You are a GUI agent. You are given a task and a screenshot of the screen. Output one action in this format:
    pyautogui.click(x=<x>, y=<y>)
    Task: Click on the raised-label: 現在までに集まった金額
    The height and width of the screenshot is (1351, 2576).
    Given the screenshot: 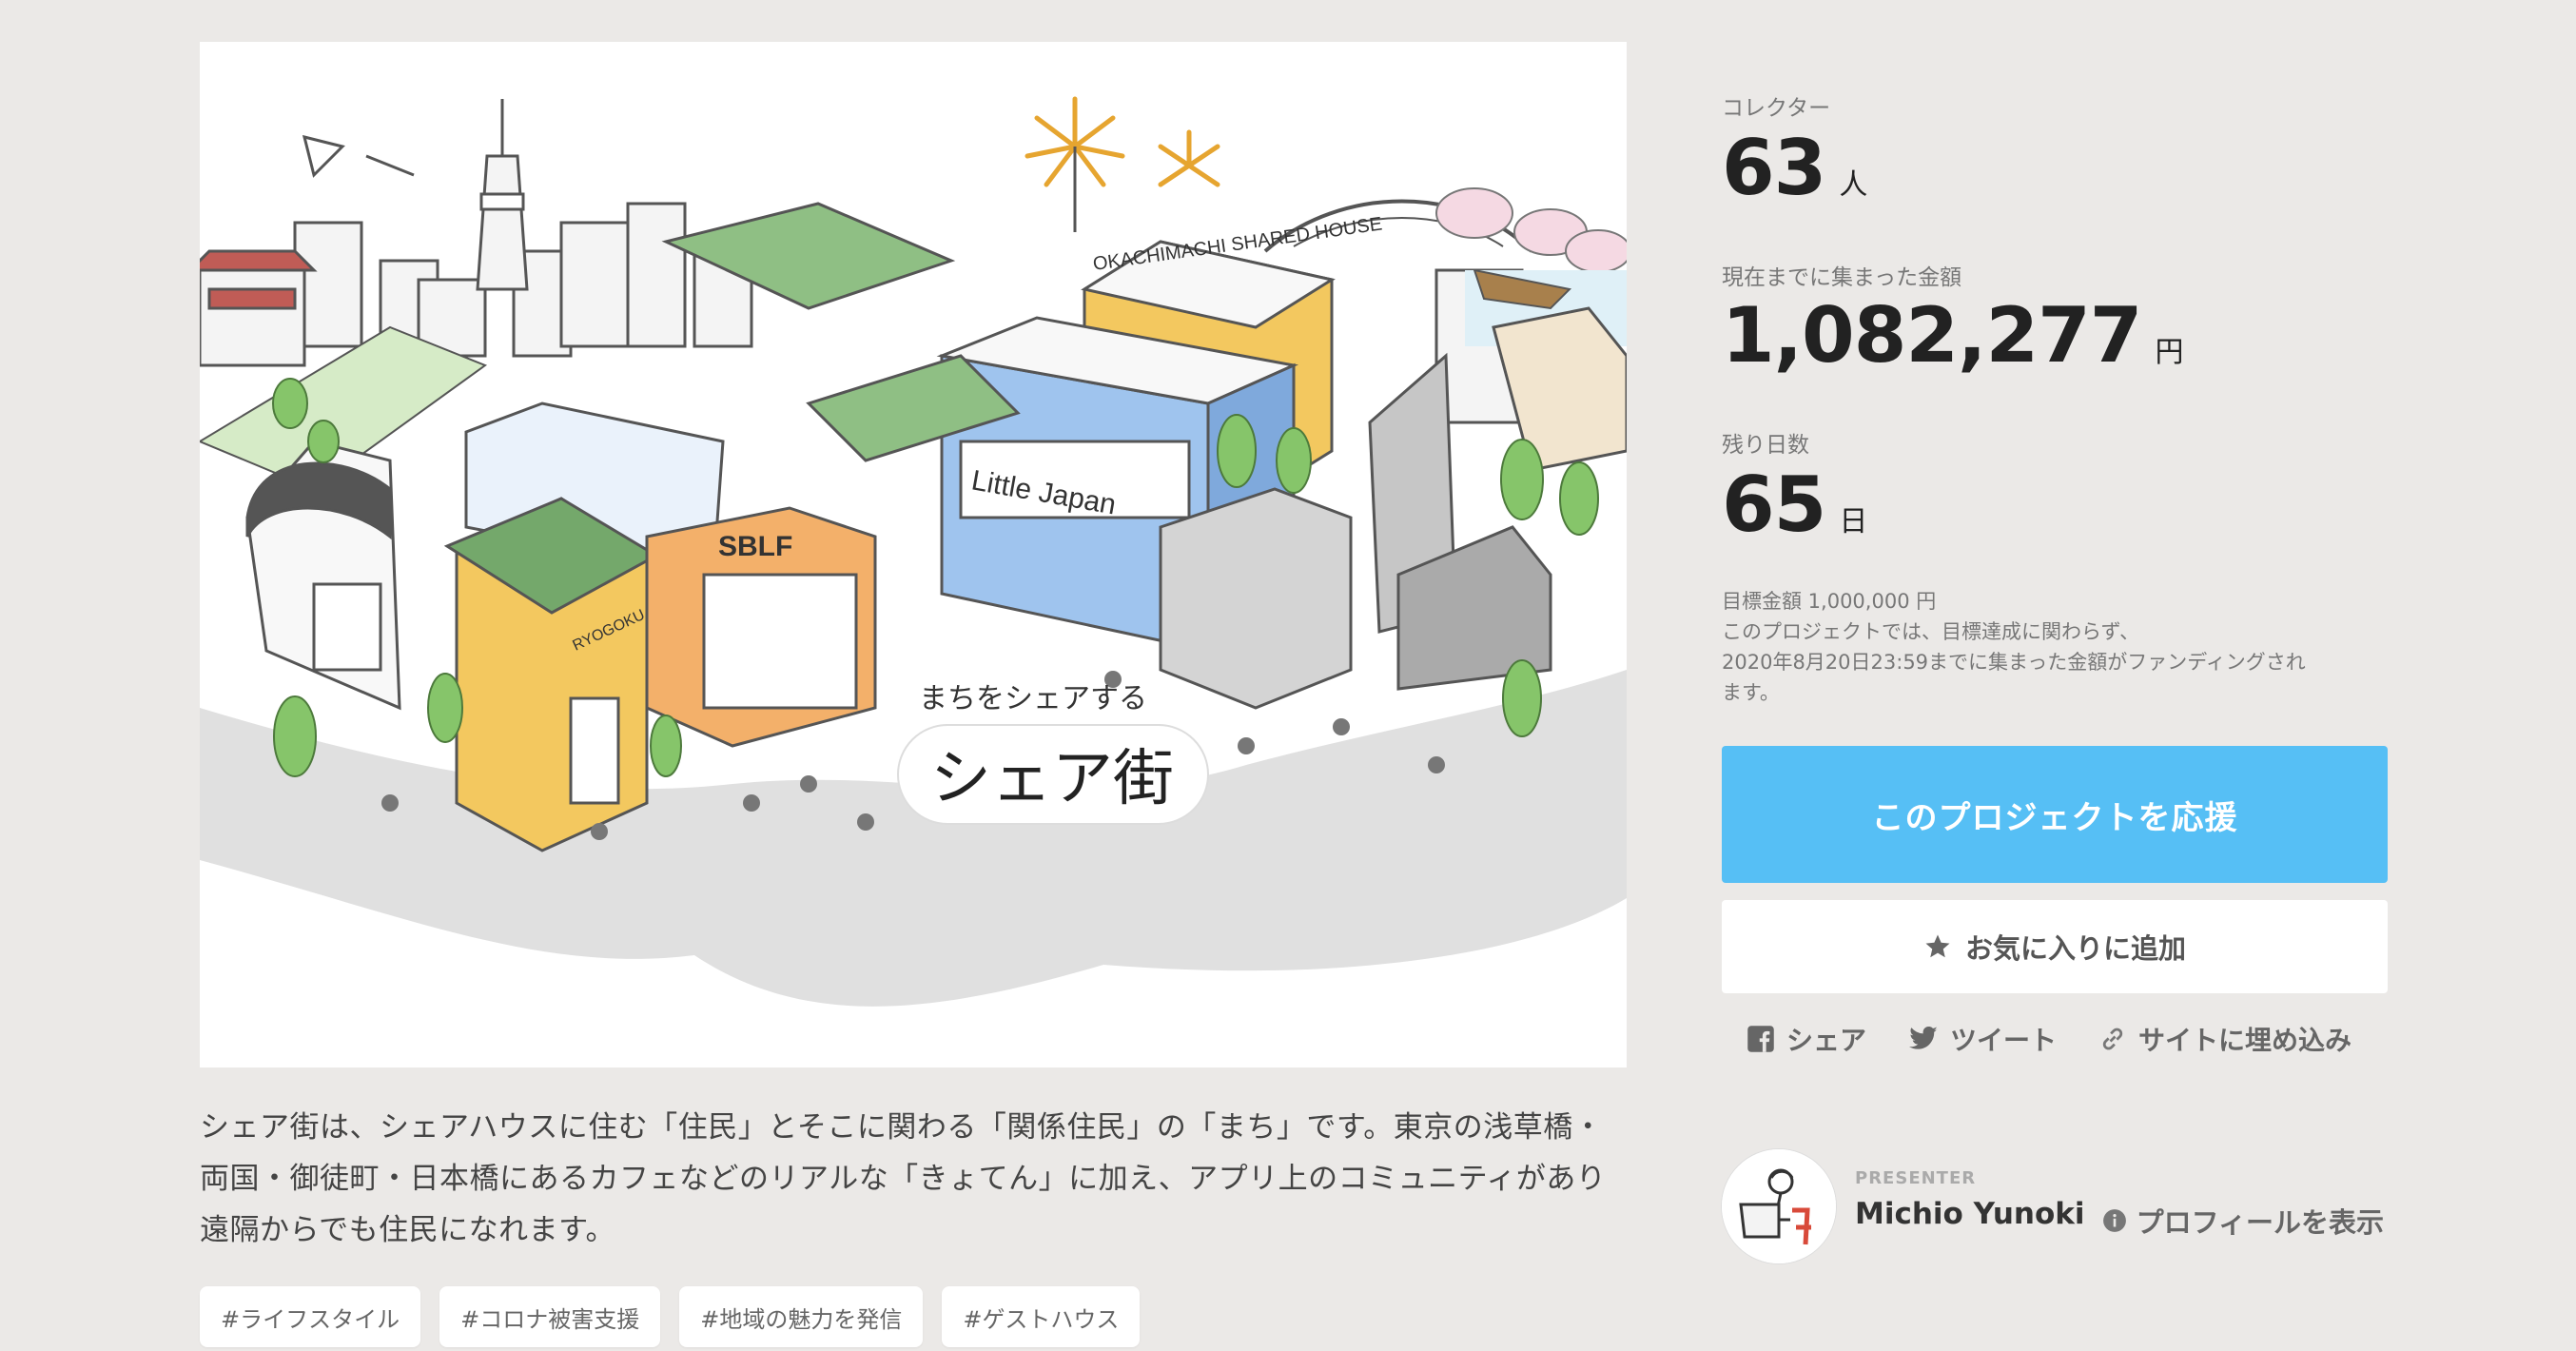 What is the action you would take?
    pyautogui.click(x=1842, y=277)
    